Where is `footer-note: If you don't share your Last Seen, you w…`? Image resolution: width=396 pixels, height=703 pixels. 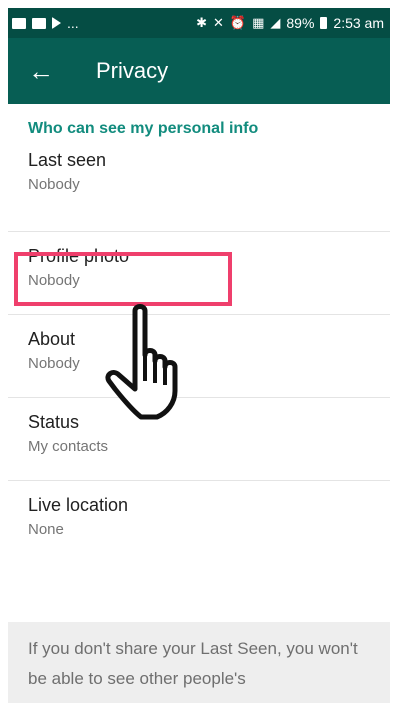 footer-note: If you don't share your Last Seen, you w… is located at coordinates (199, 662).